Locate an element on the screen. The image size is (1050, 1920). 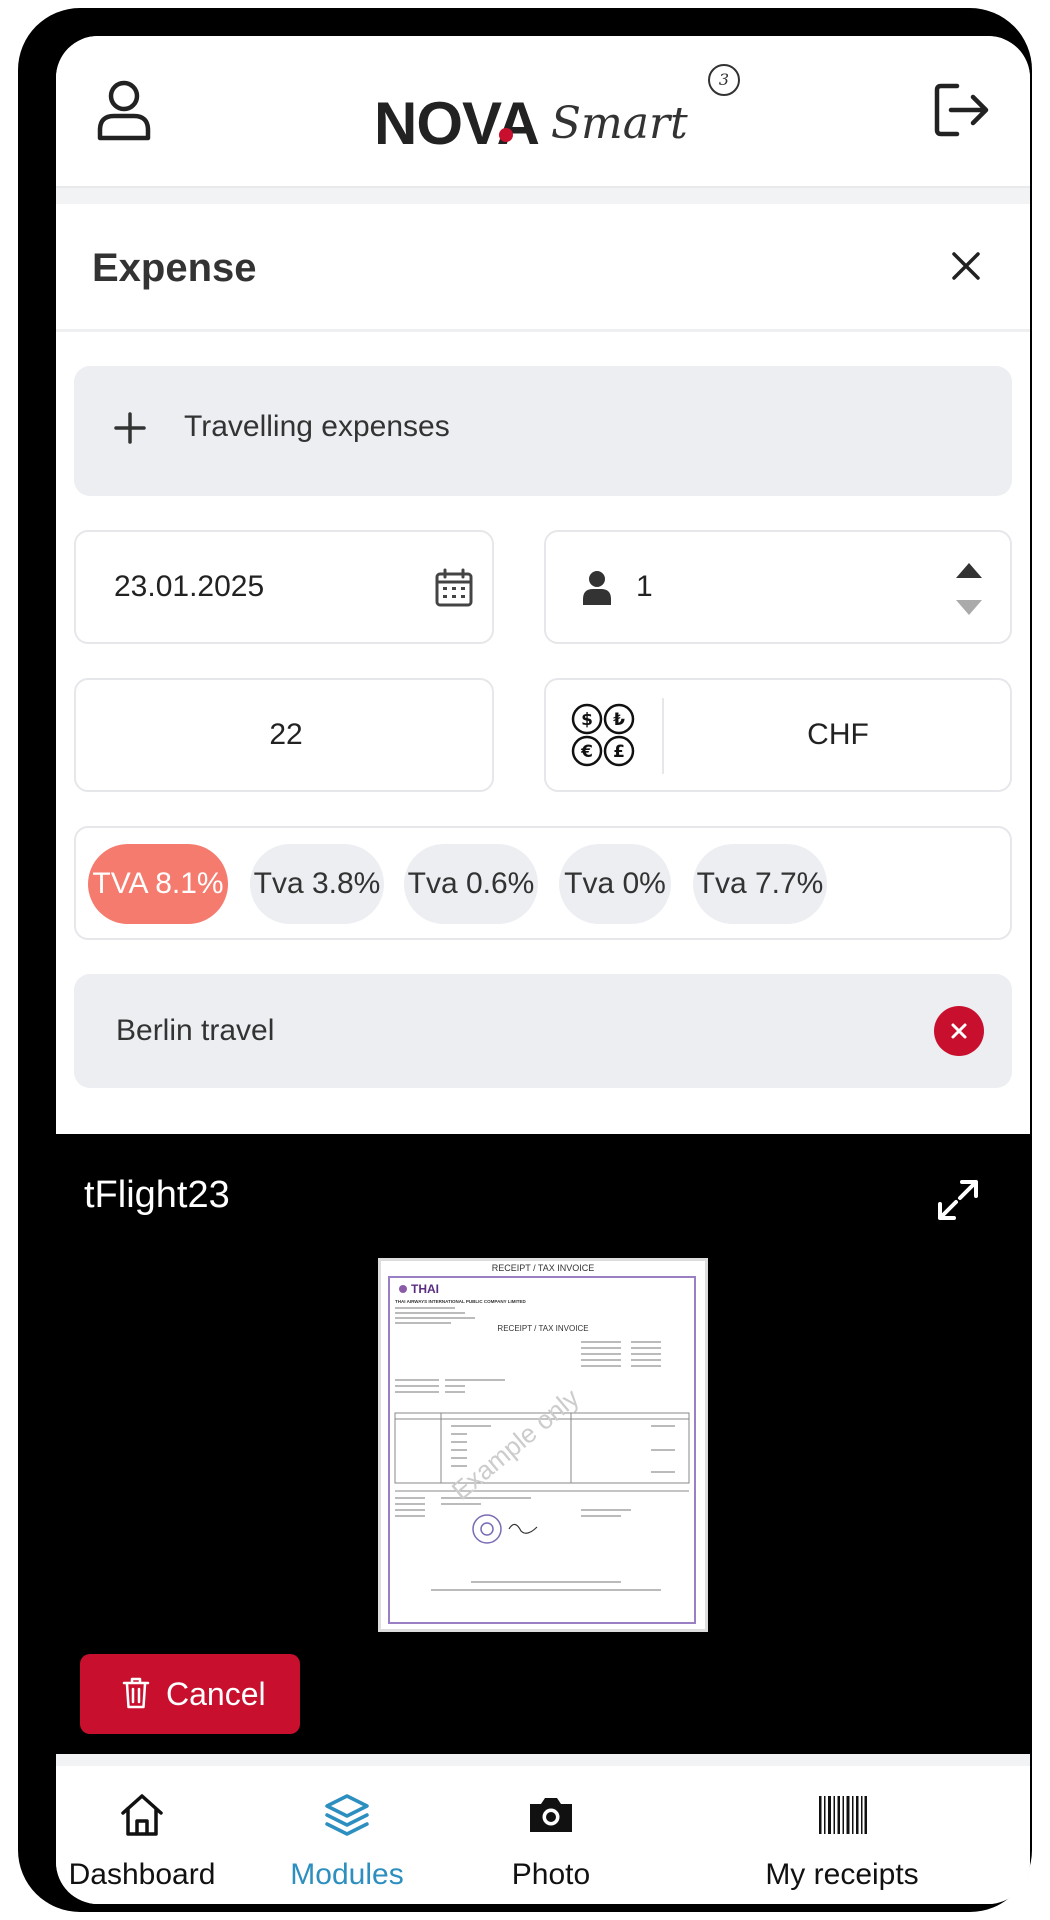
date-field: 23.01.2025 is located at coordinates (284, 587).